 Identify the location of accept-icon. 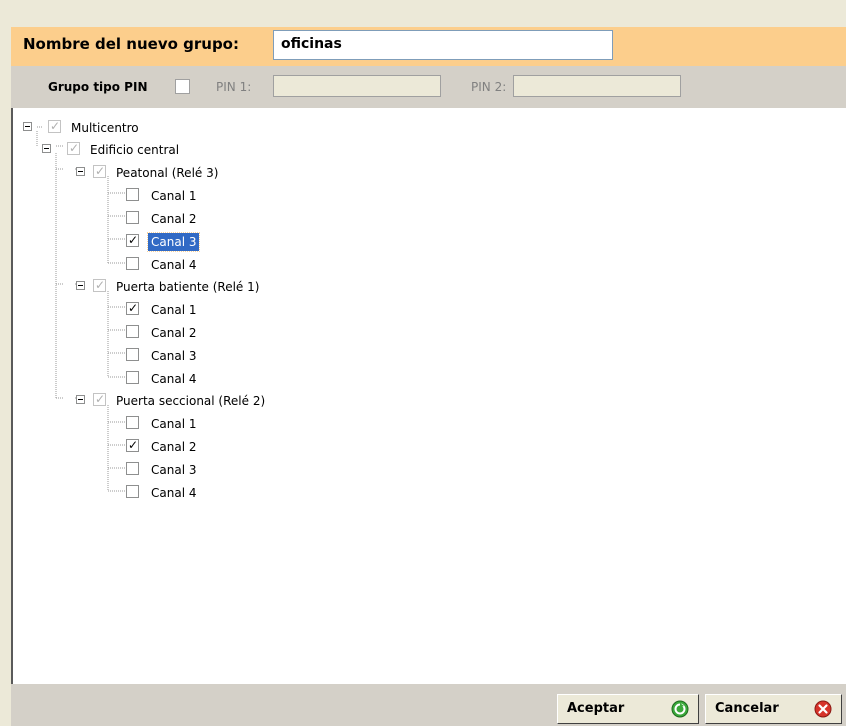
(680, 709).